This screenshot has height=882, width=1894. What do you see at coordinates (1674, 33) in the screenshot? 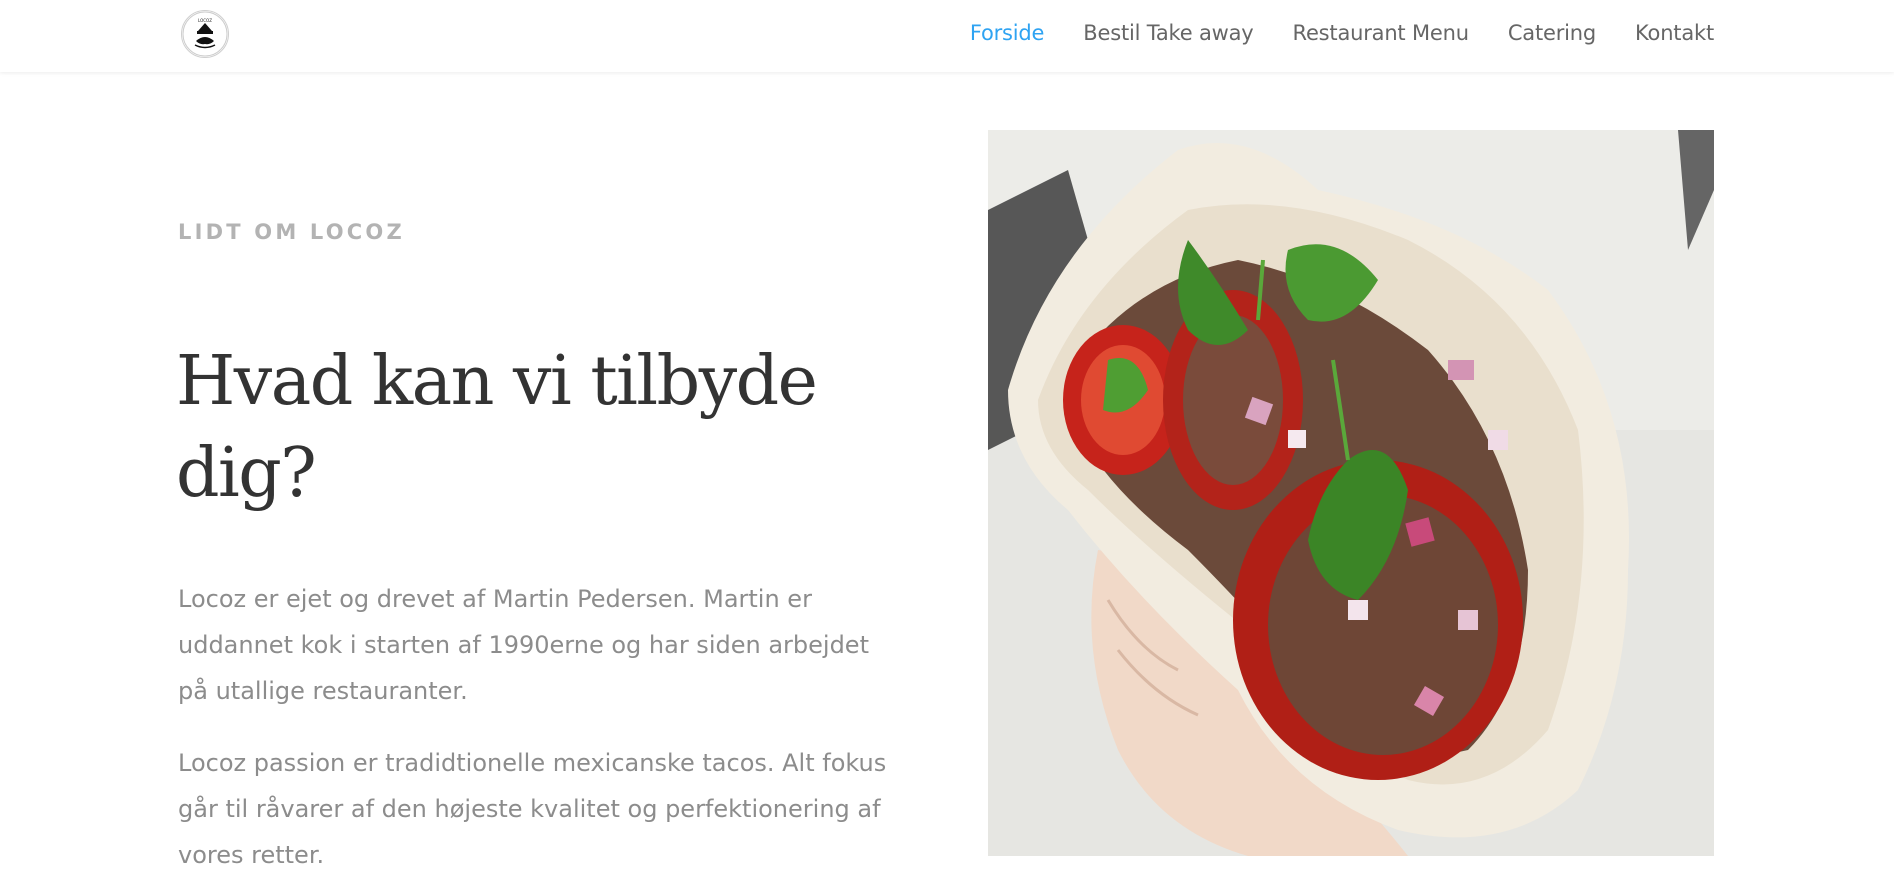
I see `nav-item-kontakt: Kontakt` at bounding box center [1674, 33].